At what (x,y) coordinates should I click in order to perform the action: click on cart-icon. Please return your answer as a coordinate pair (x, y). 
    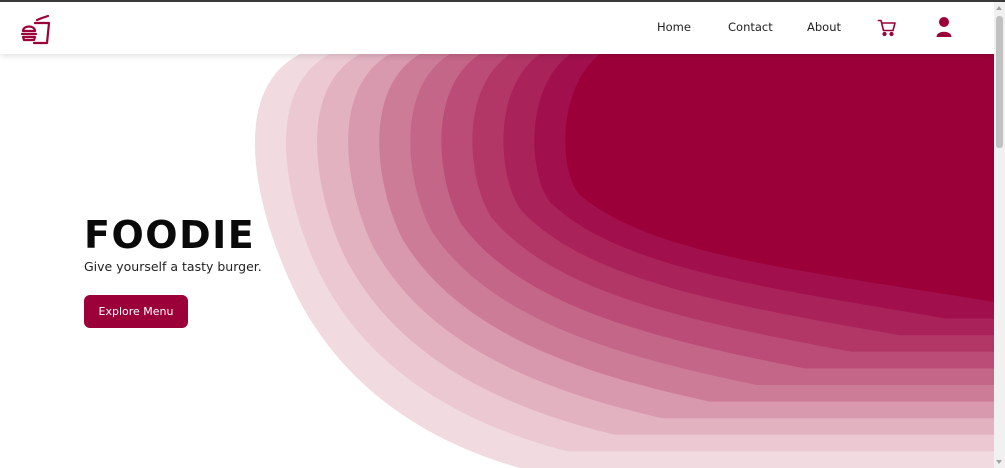
    Looking at the image, I should click on (887, 28).